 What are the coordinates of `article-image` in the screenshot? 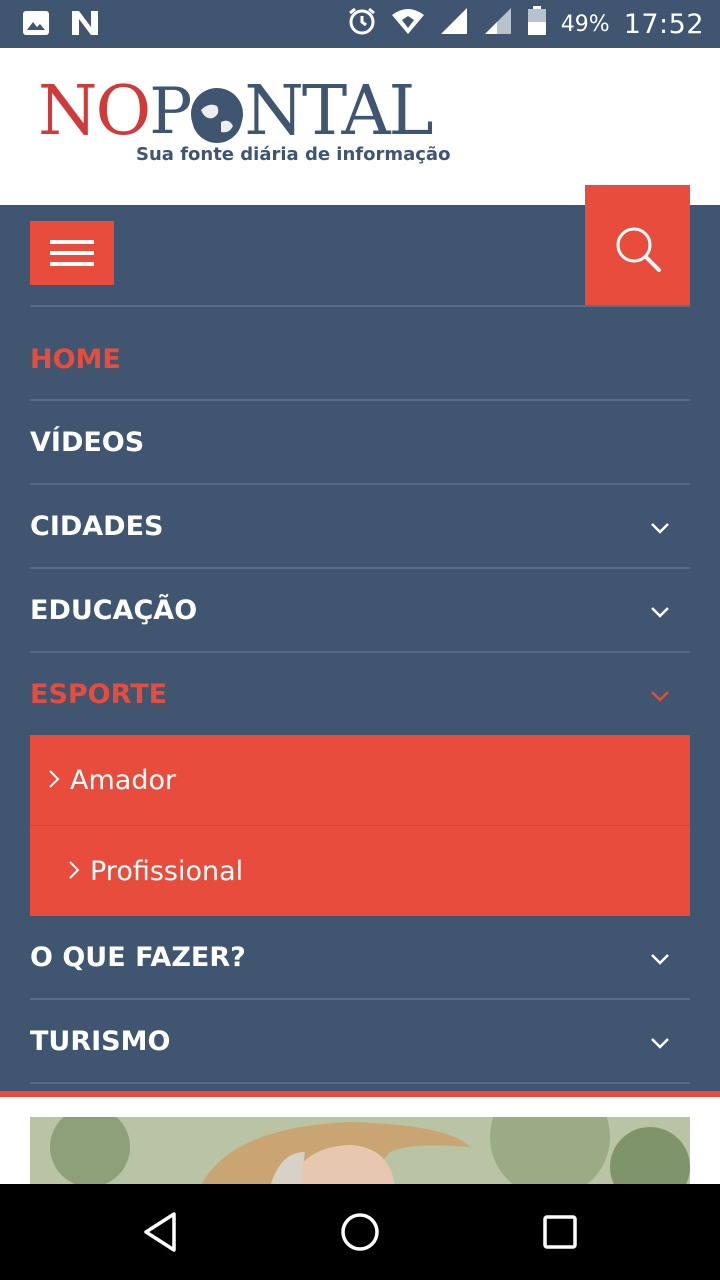 It's located at (360, 1152).